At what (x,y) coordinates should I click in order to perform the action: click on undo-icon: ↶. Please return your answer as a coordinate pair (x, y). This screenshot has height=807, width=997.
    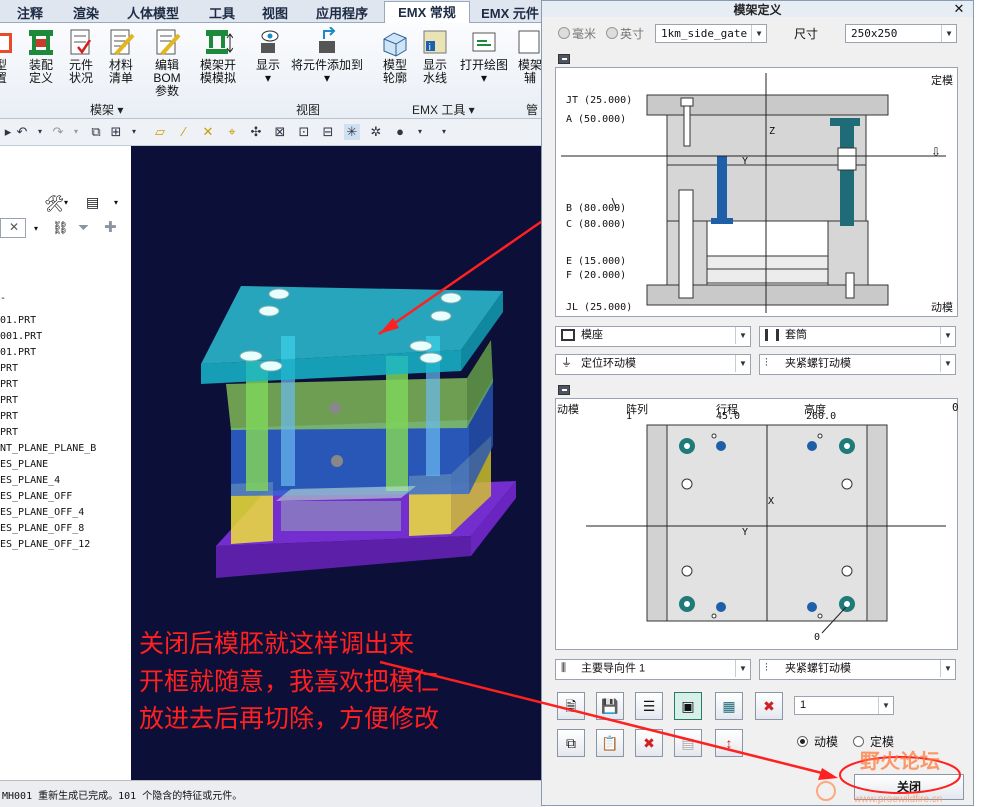
    Looking at the image, I should click on (22, 132).